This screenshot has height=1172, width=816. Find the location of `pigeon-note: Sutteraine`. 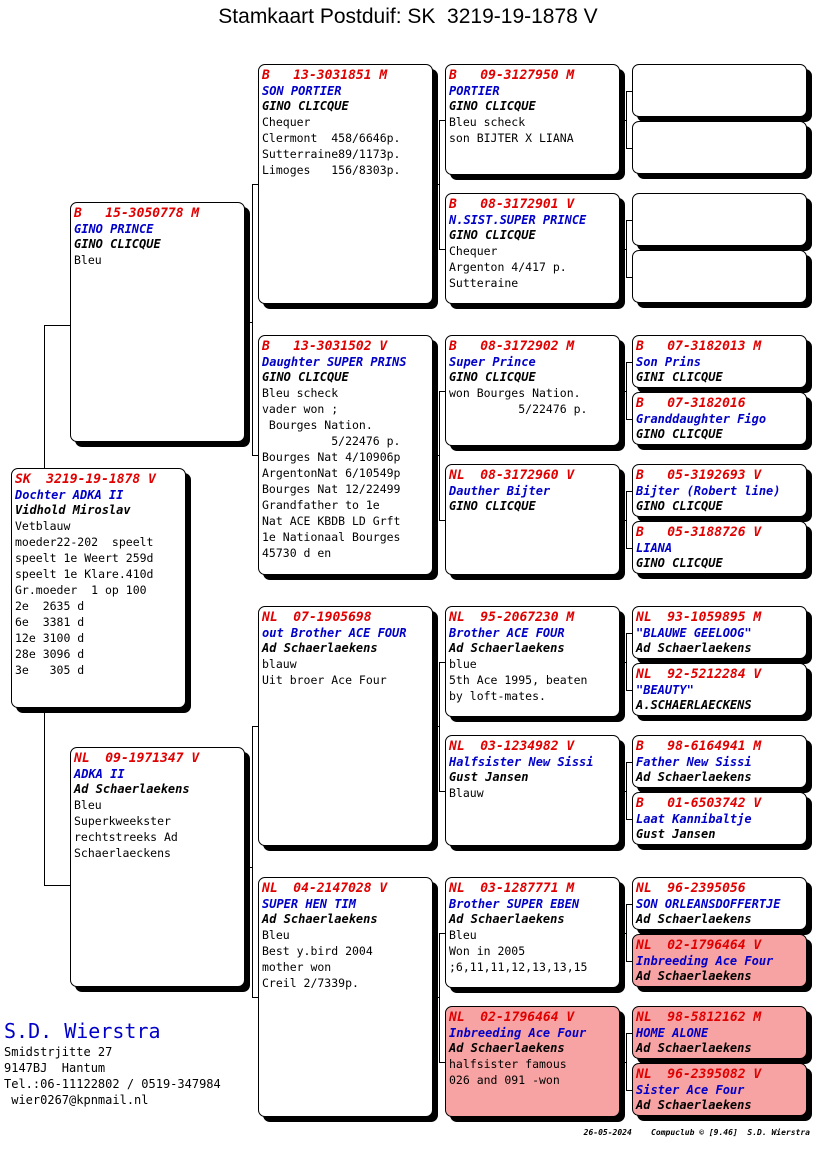

pigeon-note: Sutteraine is located at coordinates (484, 283).